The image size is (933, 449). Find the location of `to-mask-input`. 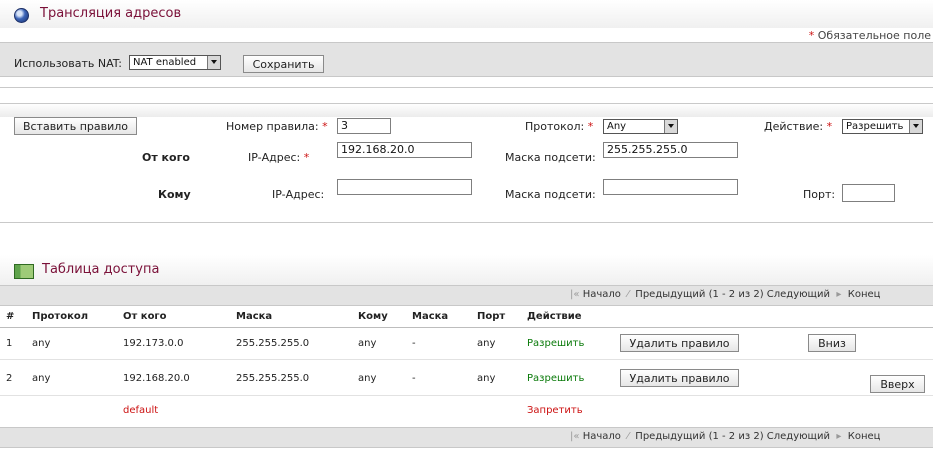

to-mask-input is located at coordinates (670, 187).